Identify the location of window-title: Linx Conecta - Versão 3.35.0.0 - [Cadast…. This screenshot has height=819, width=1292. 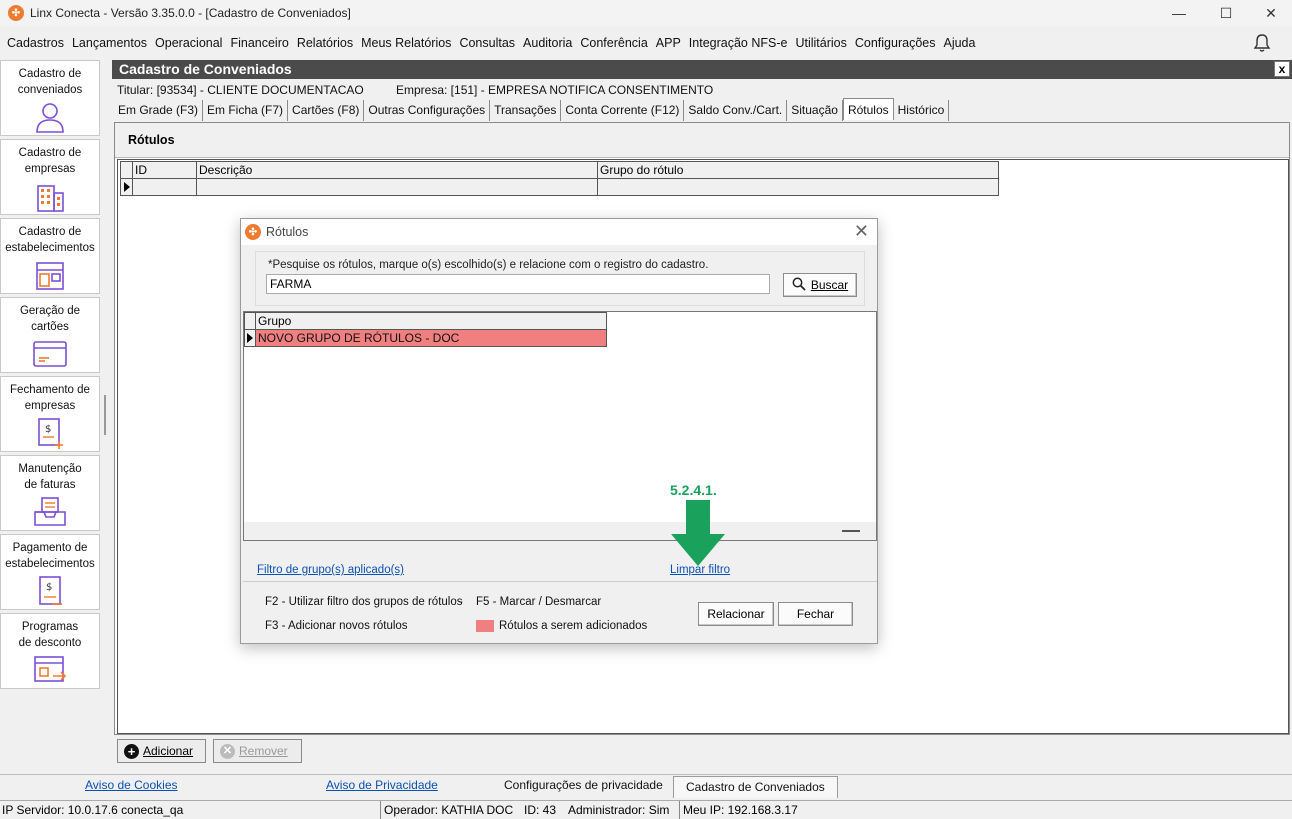
(190, 13).